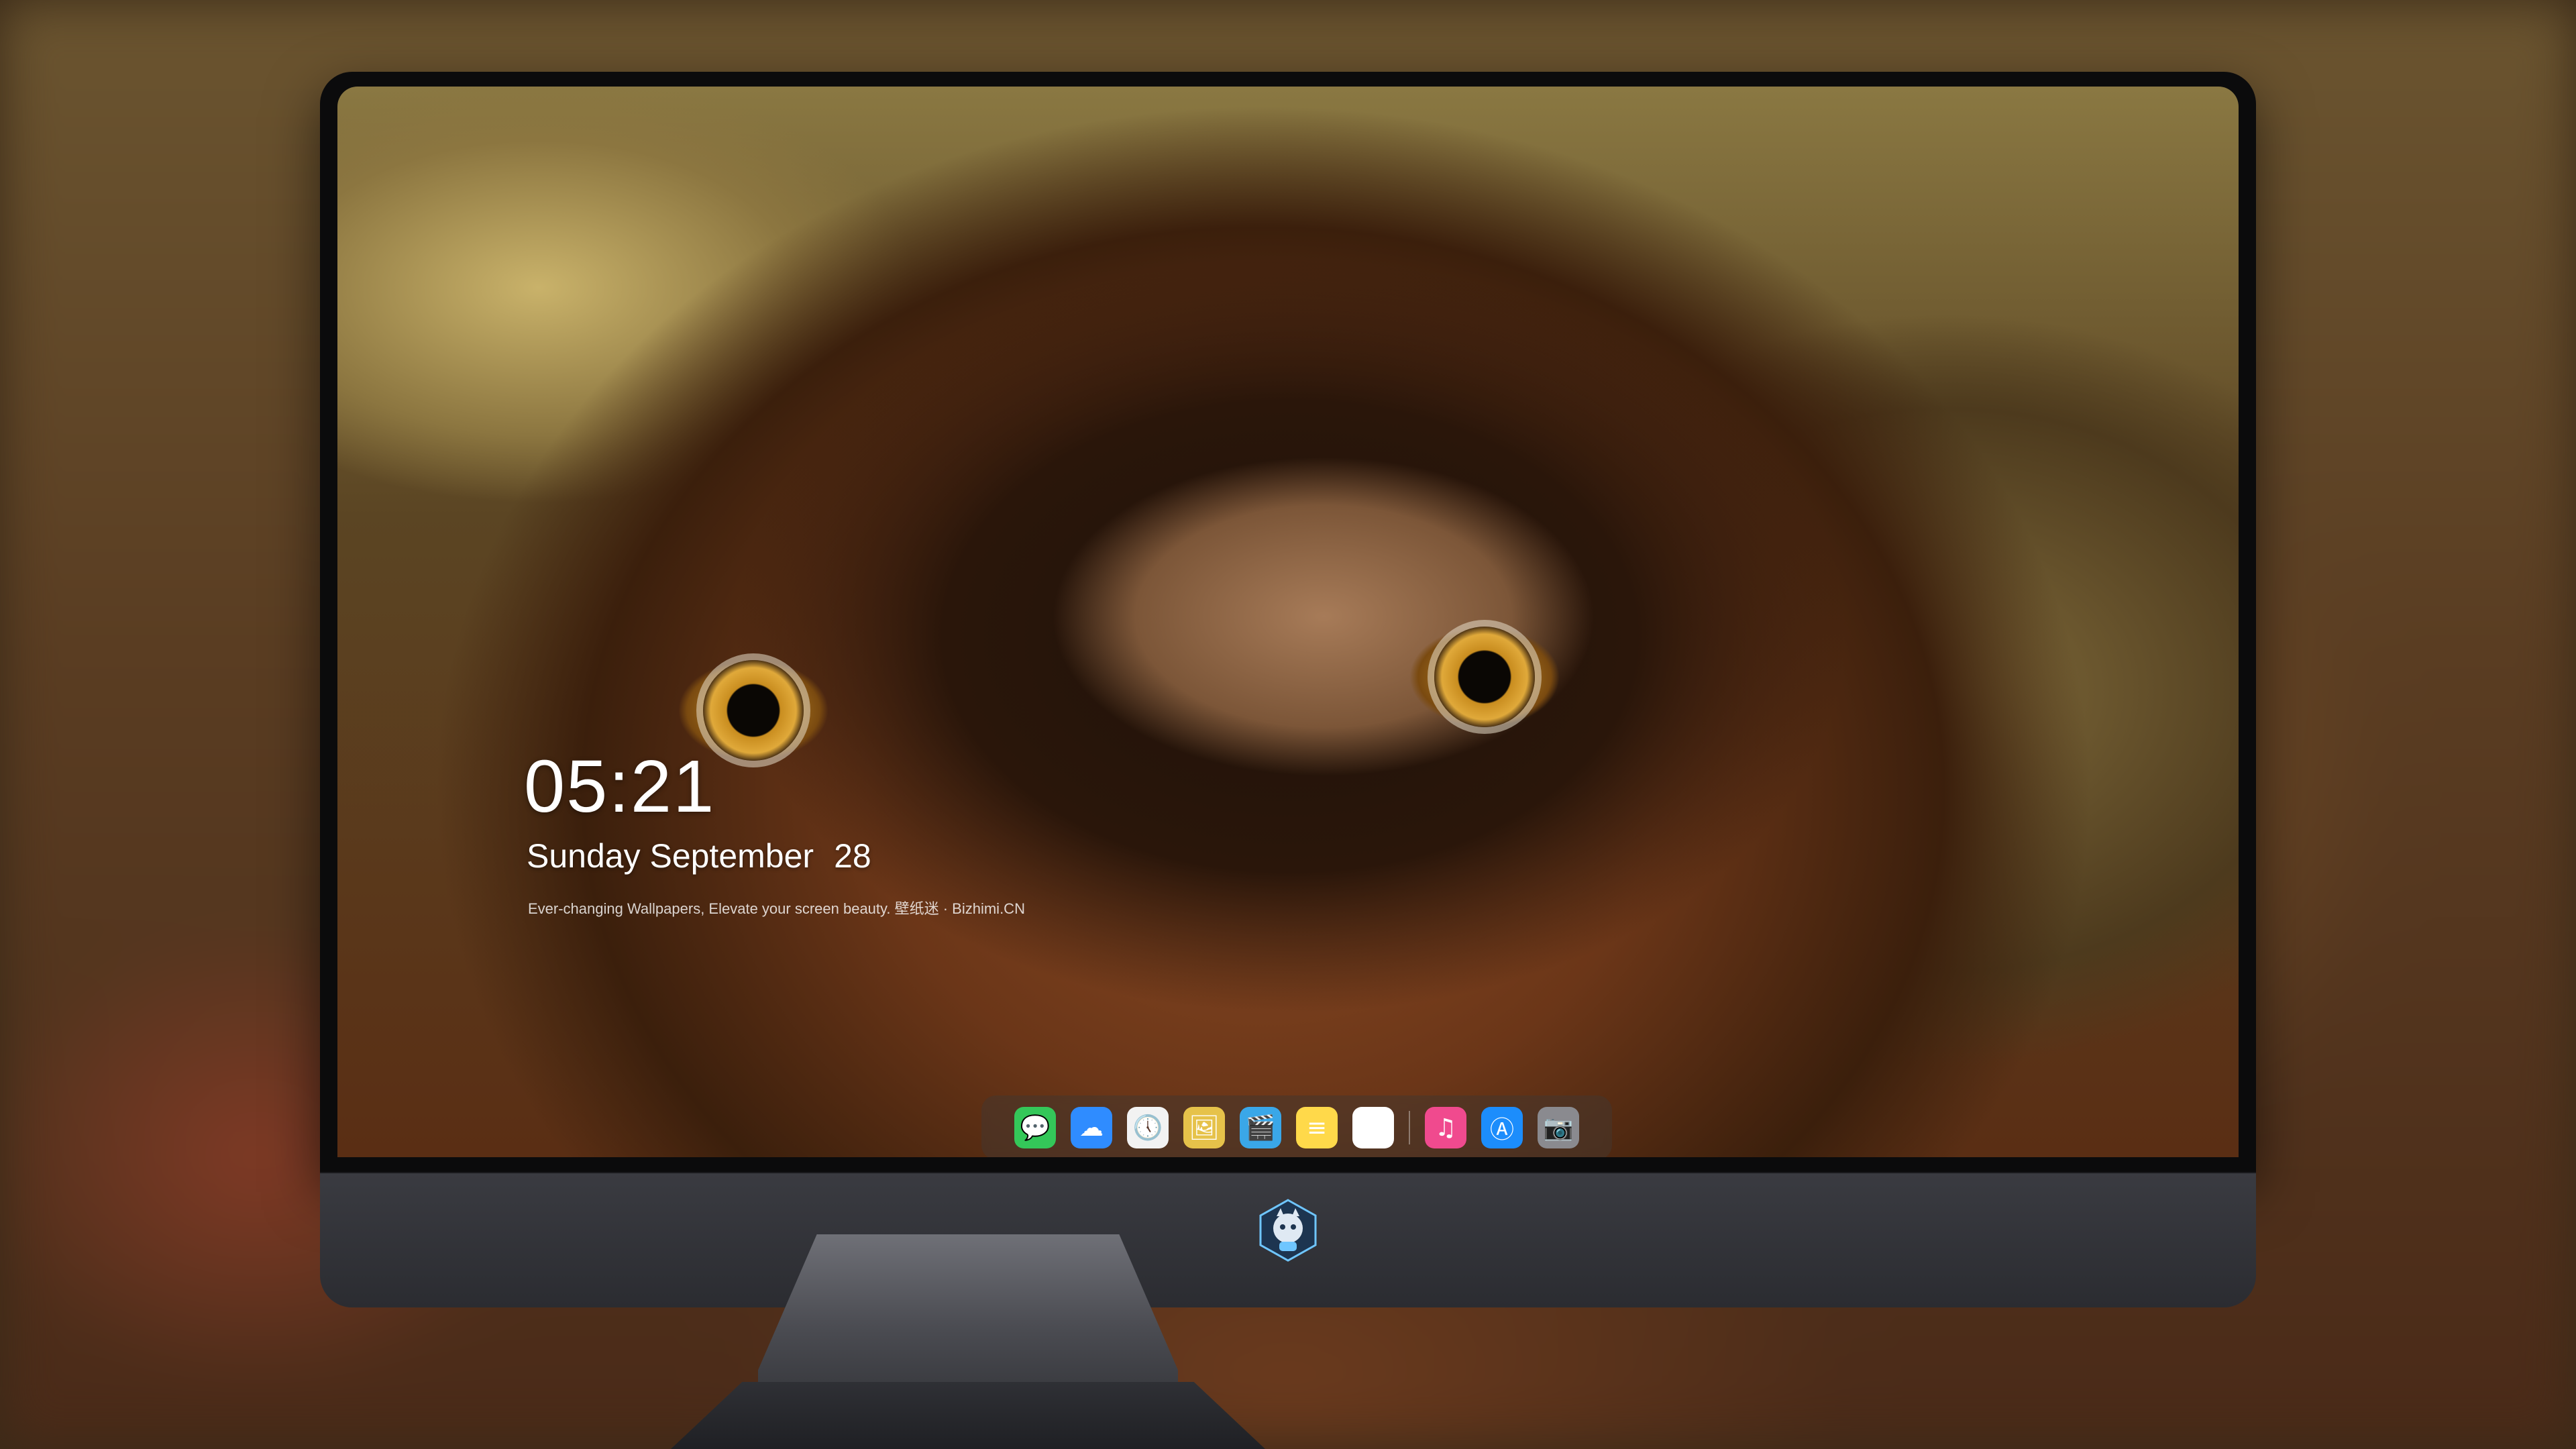  I want to click on preview-icon: 🖼, so click(1204, 1127).